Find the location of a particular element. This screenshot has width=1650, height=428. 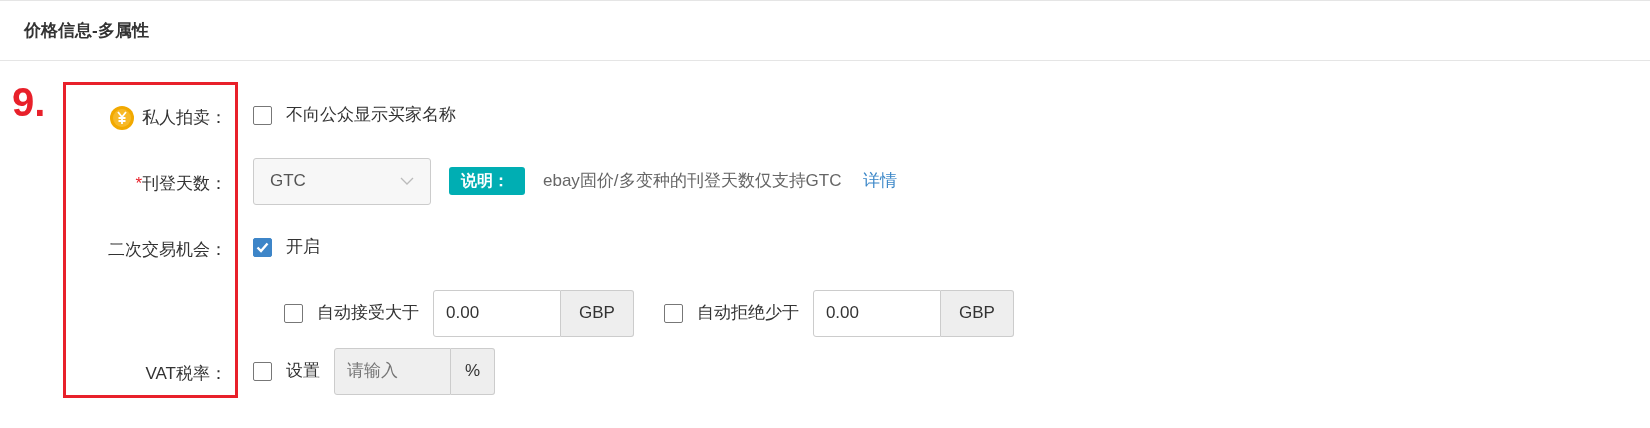

field-label: 私人拍卖： is located at coordinates (184, 118).